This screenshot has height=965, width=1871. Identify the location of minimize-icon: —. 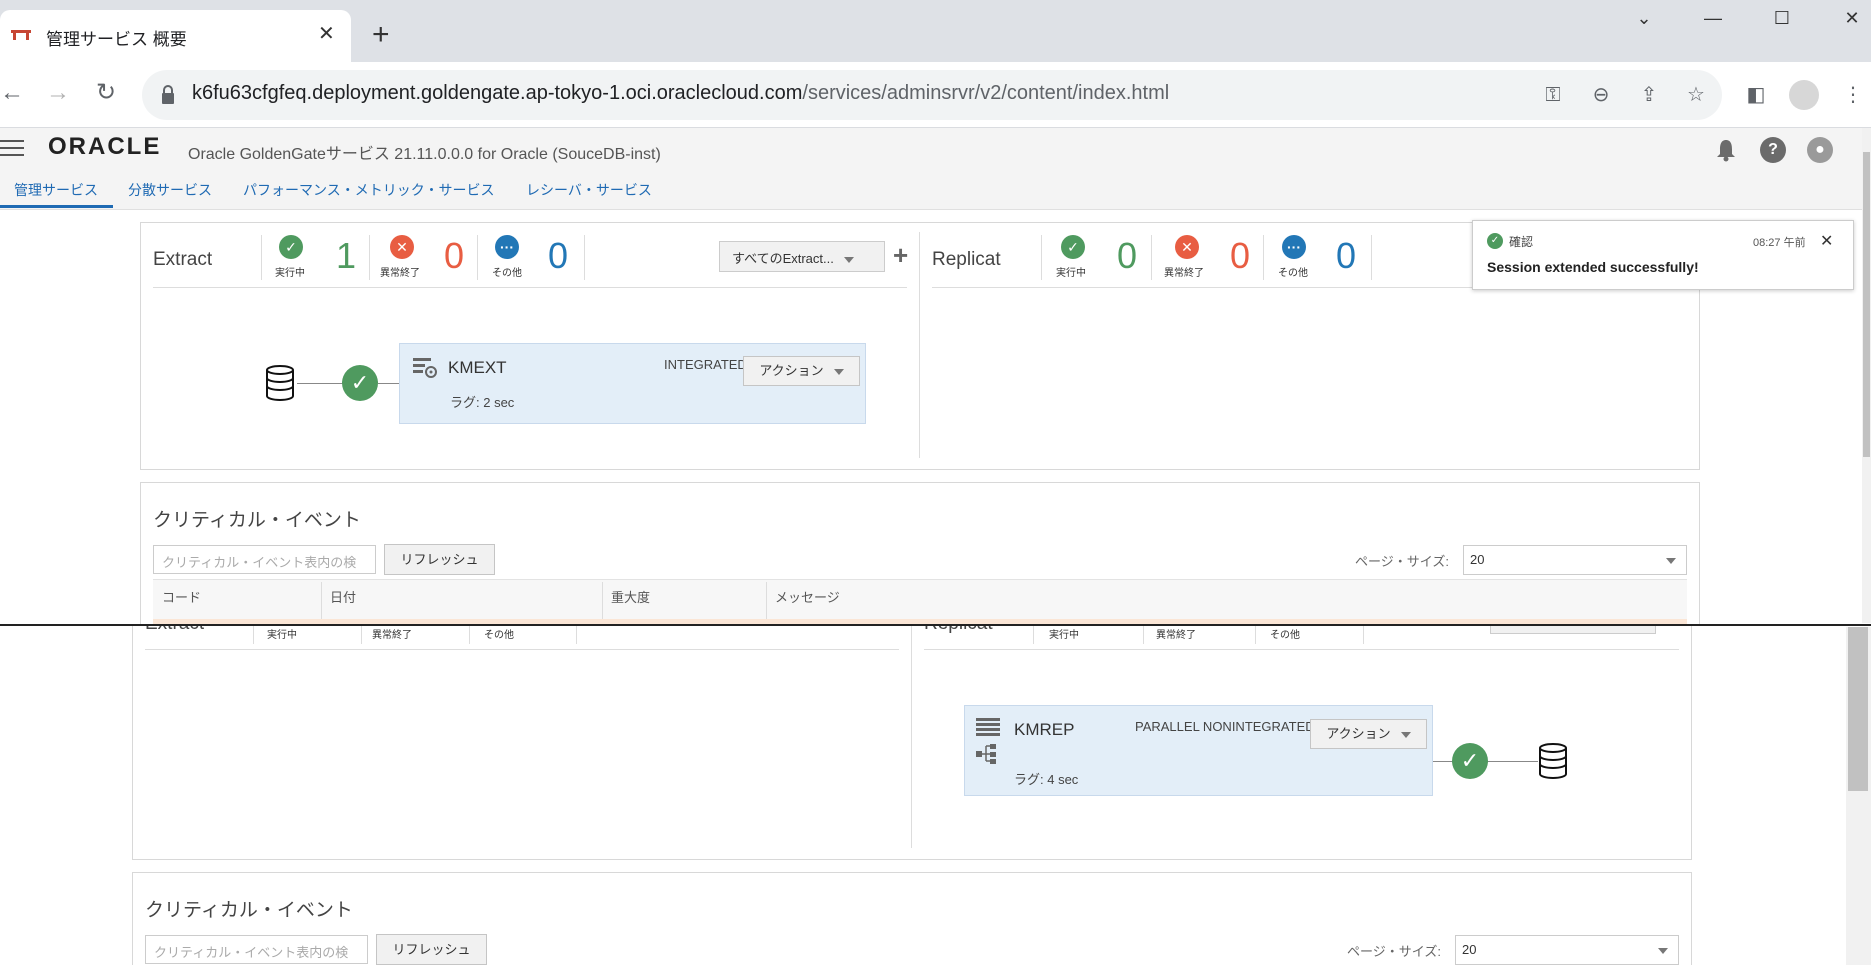
(1713, 22).